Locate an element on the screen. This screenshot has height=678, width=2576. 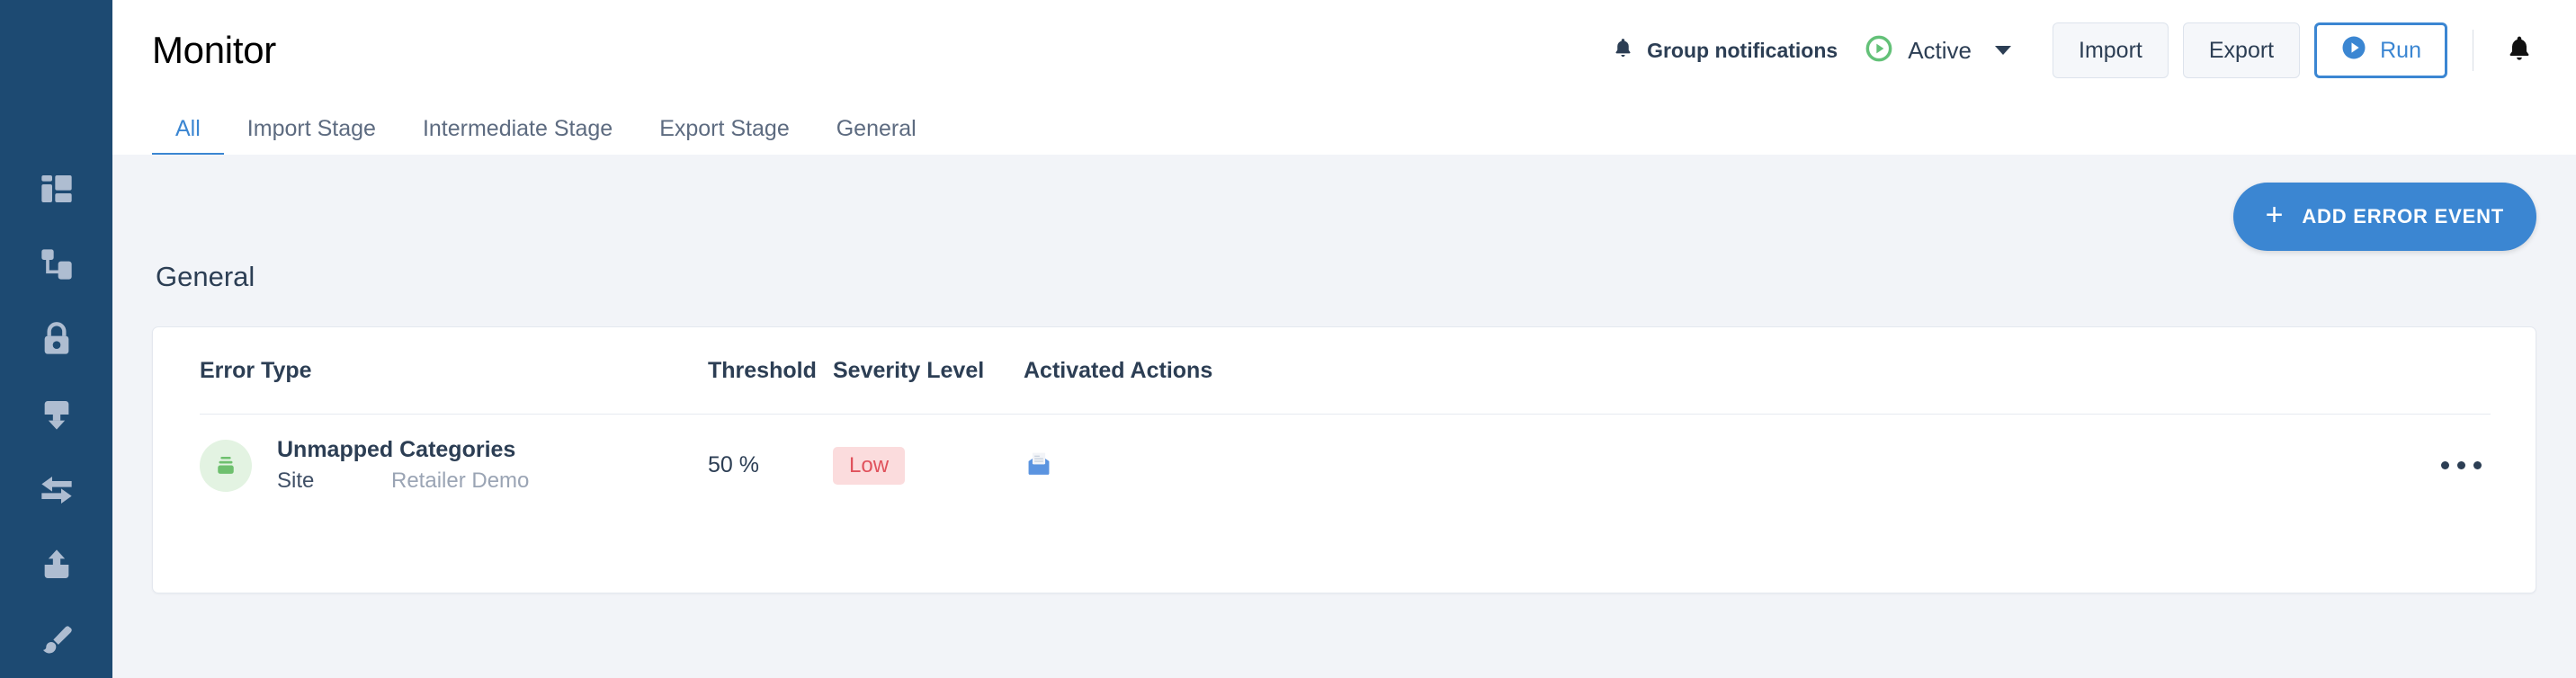
brush-icon is located at coordinates (57, 640).